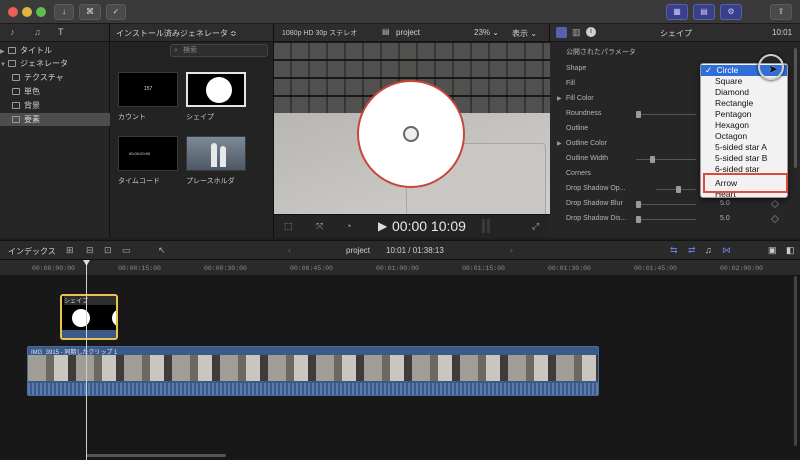  Describe the element at coordinates (176, 33) in the screenshot. I see `browser-title: インストール済みジェネレータ ≎` at that location.